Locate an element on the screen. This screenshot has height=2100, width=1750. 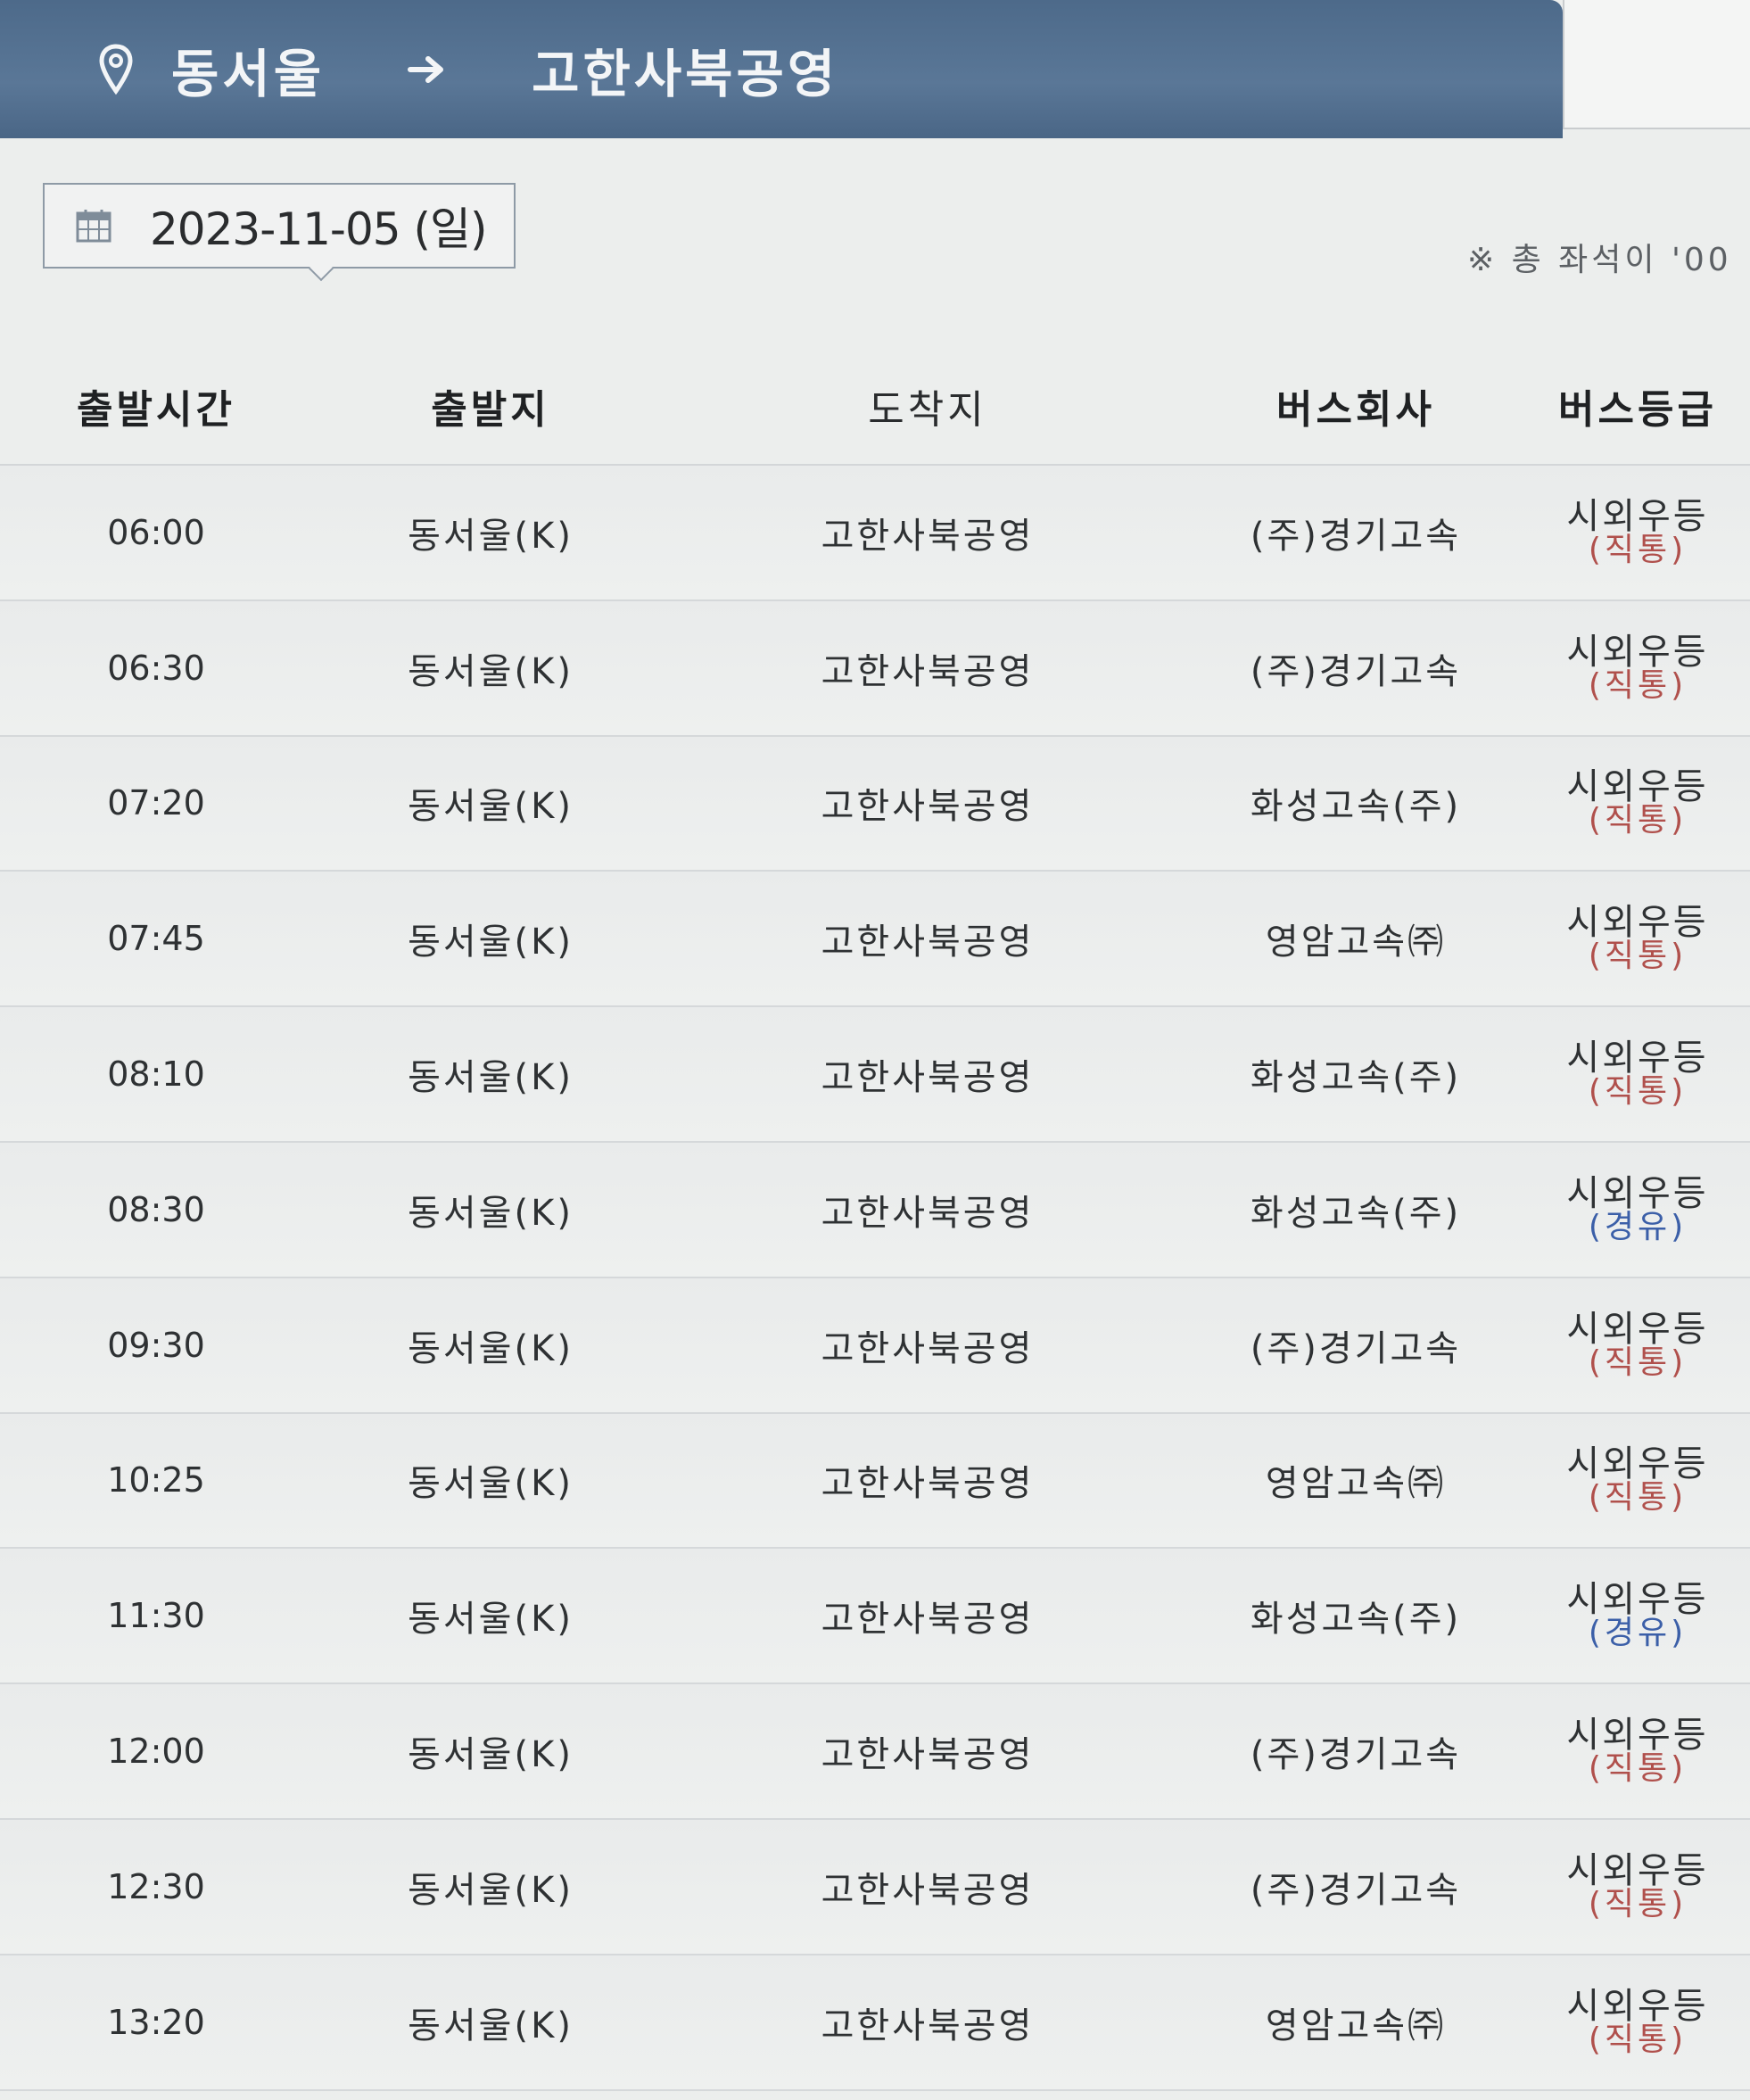
departure-time: 07:45 is located at coordinates (156, 939).